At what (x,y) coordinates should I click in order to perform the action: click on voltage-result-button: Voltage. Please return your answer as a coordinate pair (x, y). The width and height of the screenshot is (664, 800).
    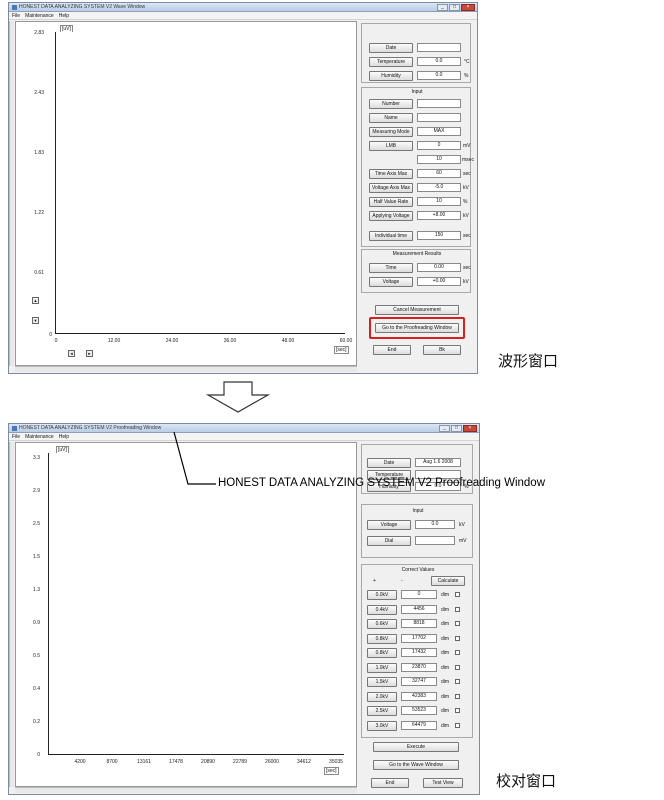
    Looking at the image, I should click on (391, 282).